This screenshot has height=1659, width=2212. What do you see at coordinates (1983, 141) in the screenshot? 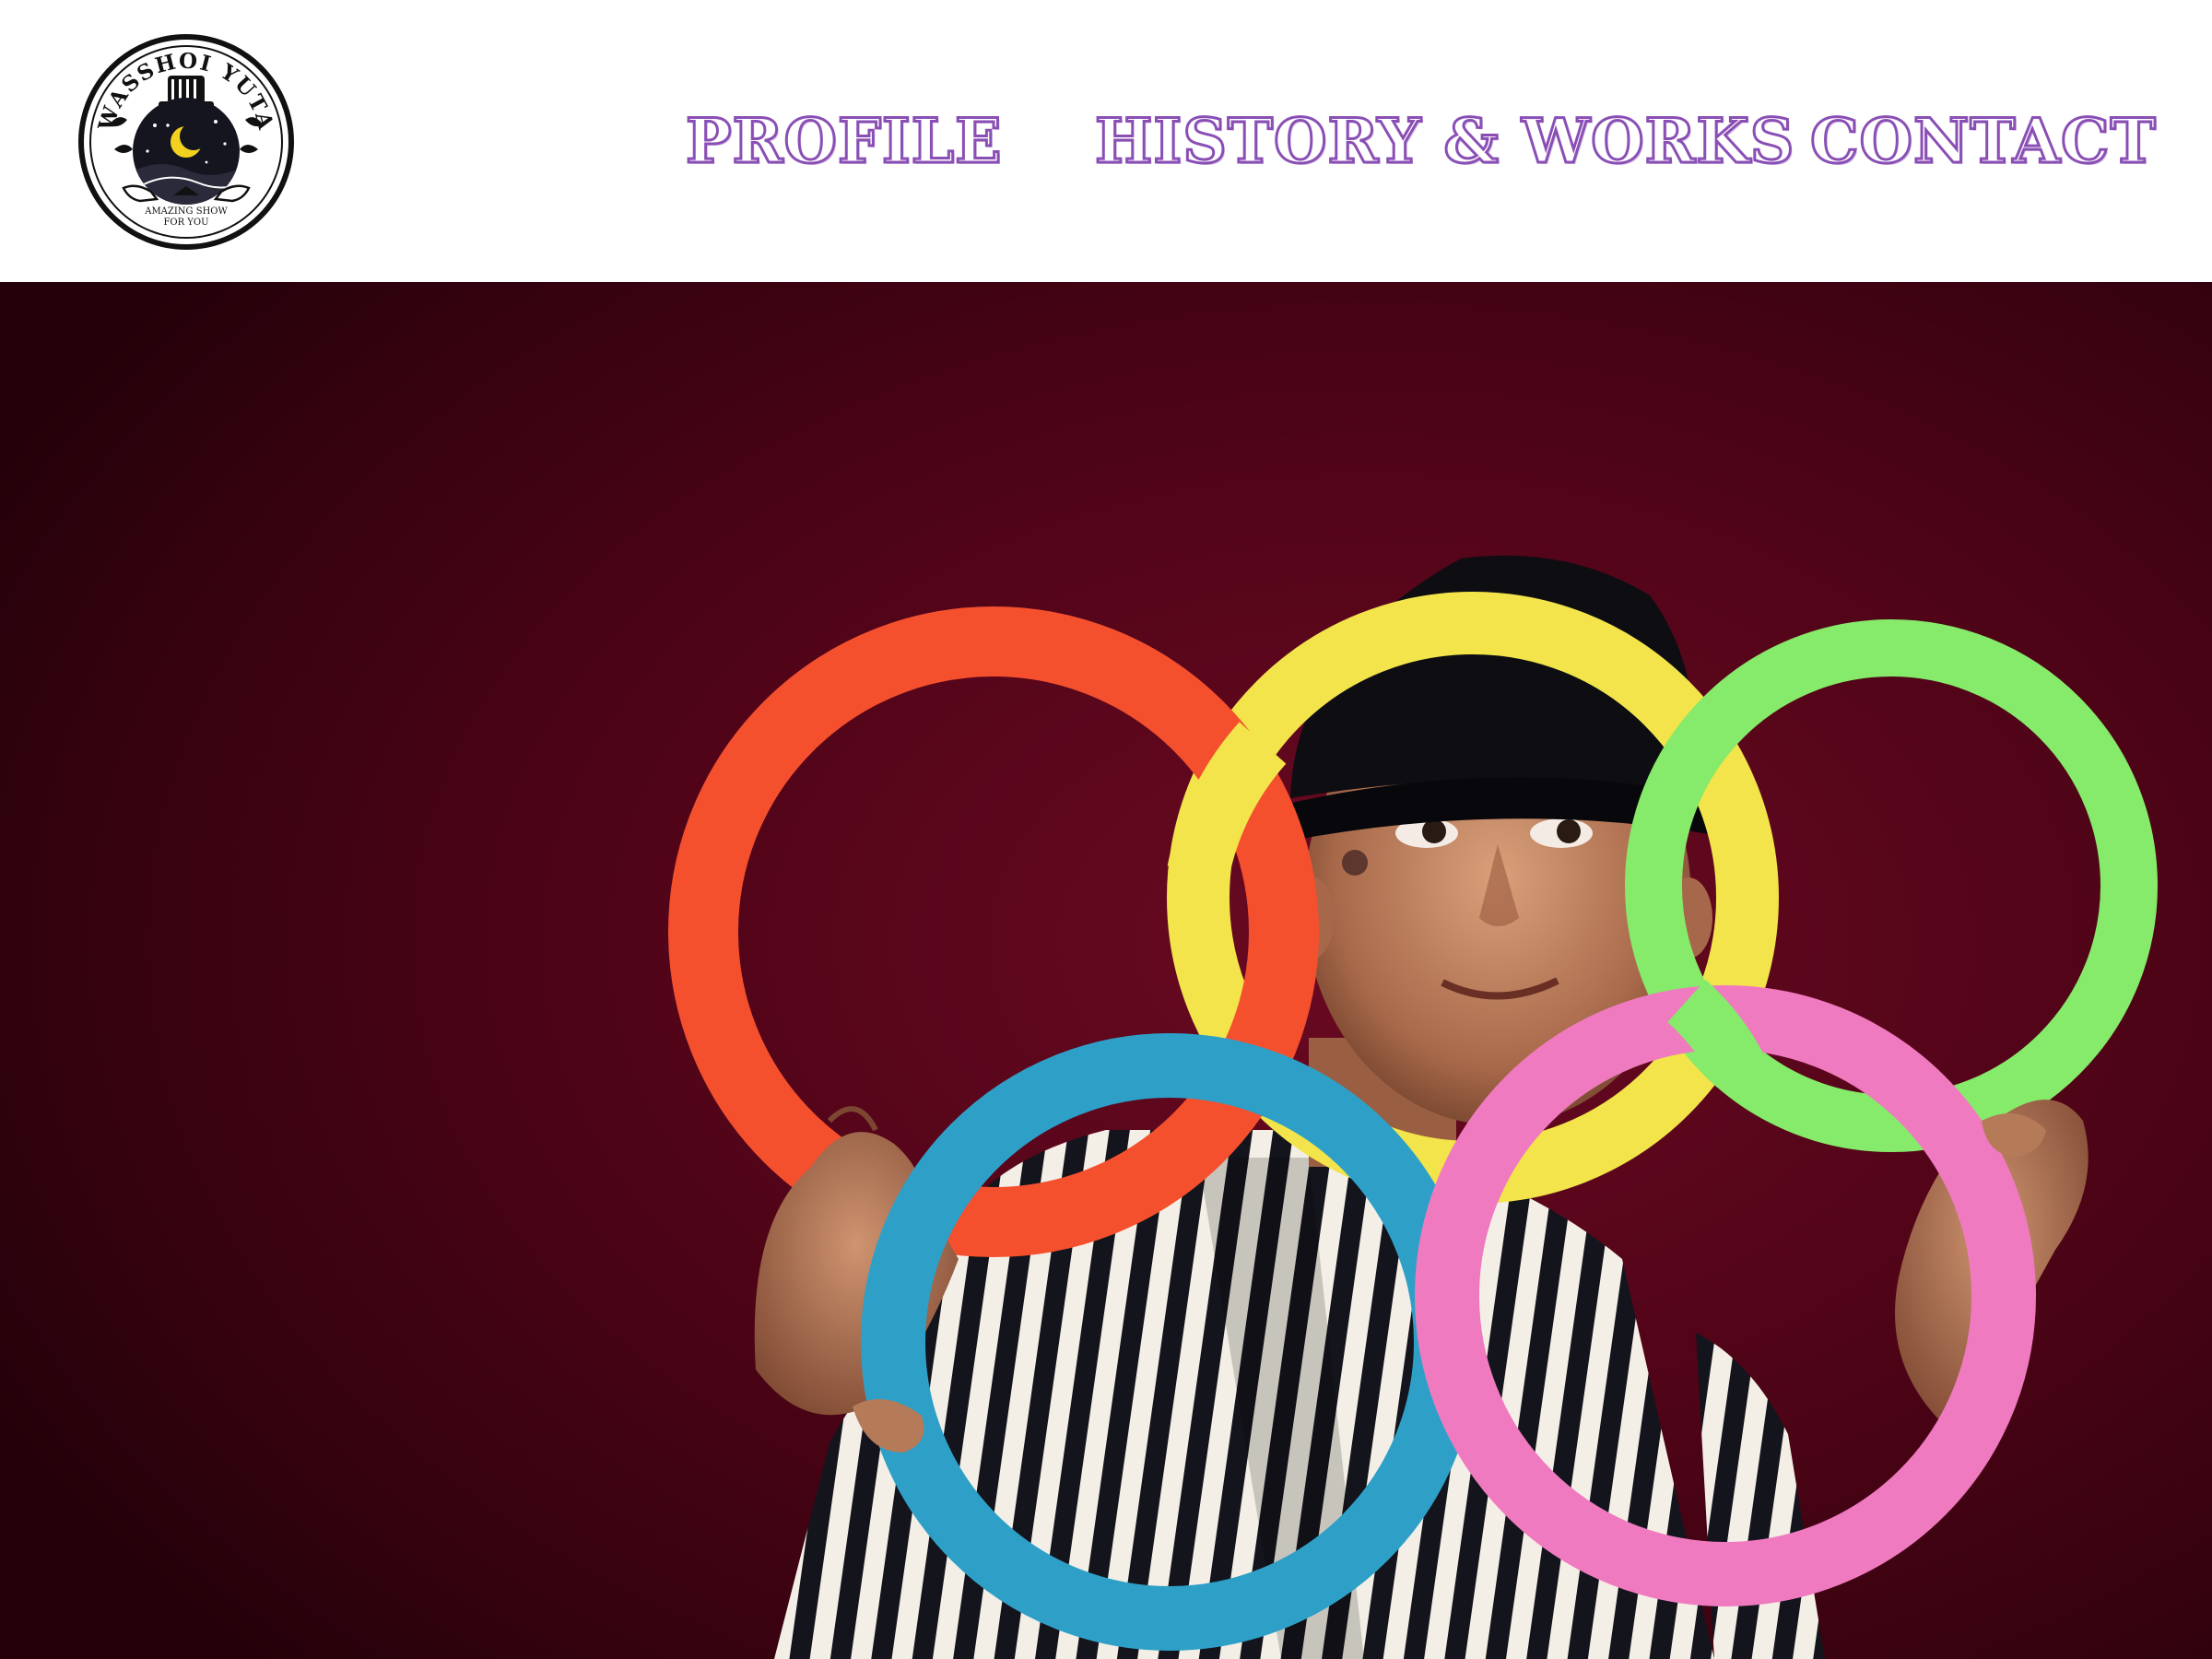
I see `nav-contact-link: CONTACT` at bounding box center [1983, 141].